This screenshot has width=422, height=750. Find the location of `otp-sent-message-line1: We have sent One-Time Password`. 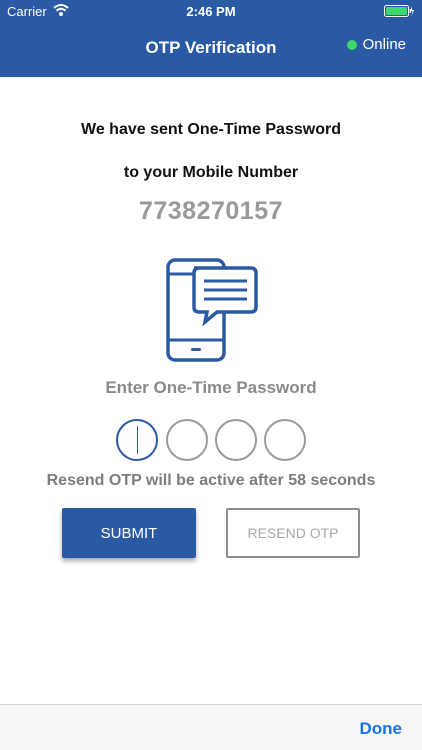

otp-sent-message-line1: We have sent One-Time Password is located at coordinates (211, 129).